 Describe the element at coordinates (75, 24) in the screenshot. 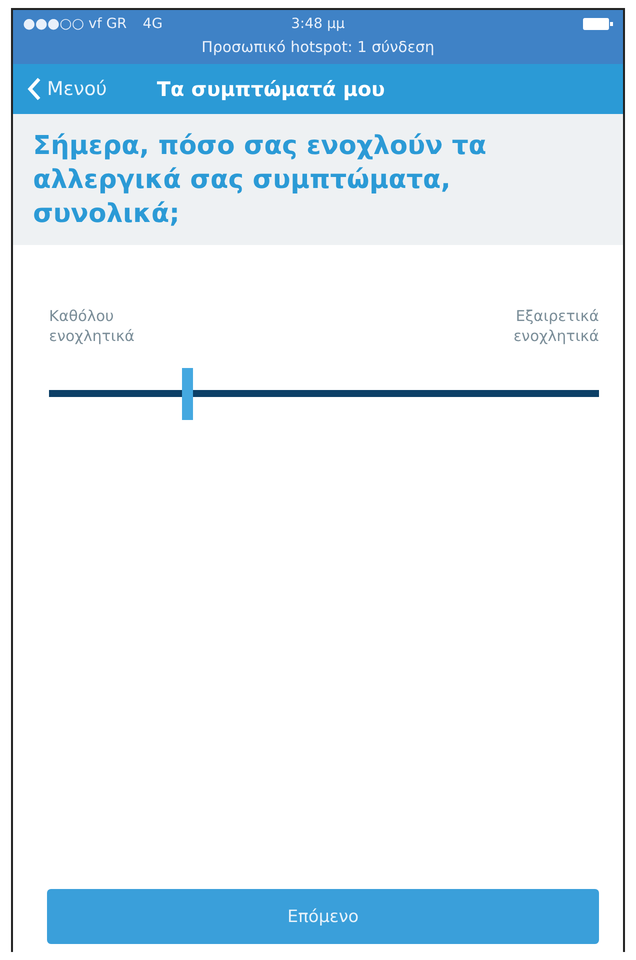

I see `carrier-text: ●●●○○ vf GR` at that location.